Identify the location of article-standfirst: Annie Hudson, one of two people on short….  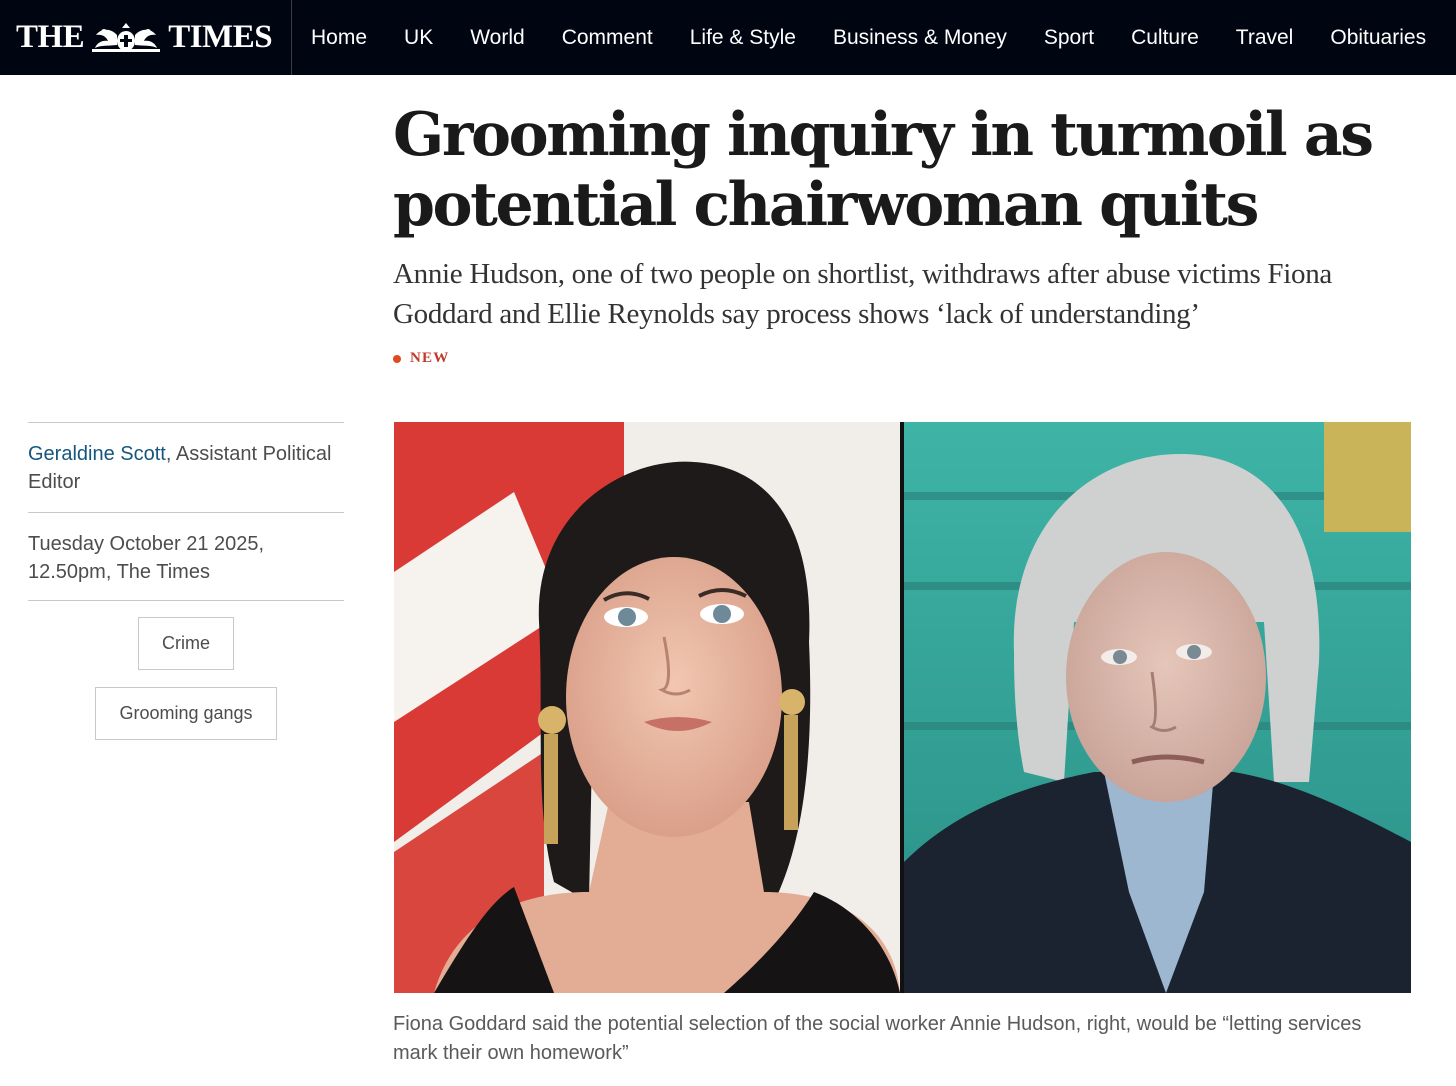
(862, 294).